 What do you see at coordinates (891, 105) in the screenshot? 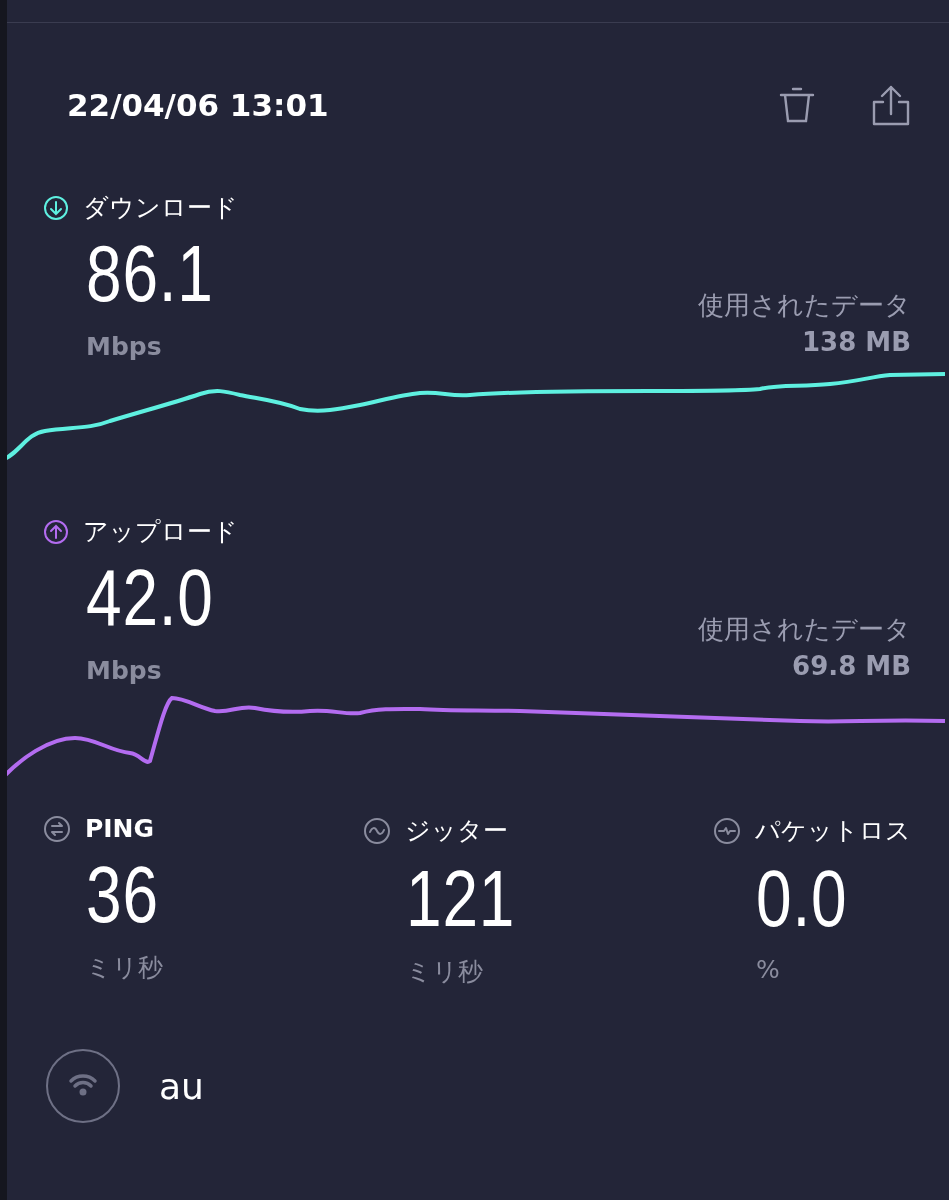
I see `share-icon` at bounding box center [891, 105].